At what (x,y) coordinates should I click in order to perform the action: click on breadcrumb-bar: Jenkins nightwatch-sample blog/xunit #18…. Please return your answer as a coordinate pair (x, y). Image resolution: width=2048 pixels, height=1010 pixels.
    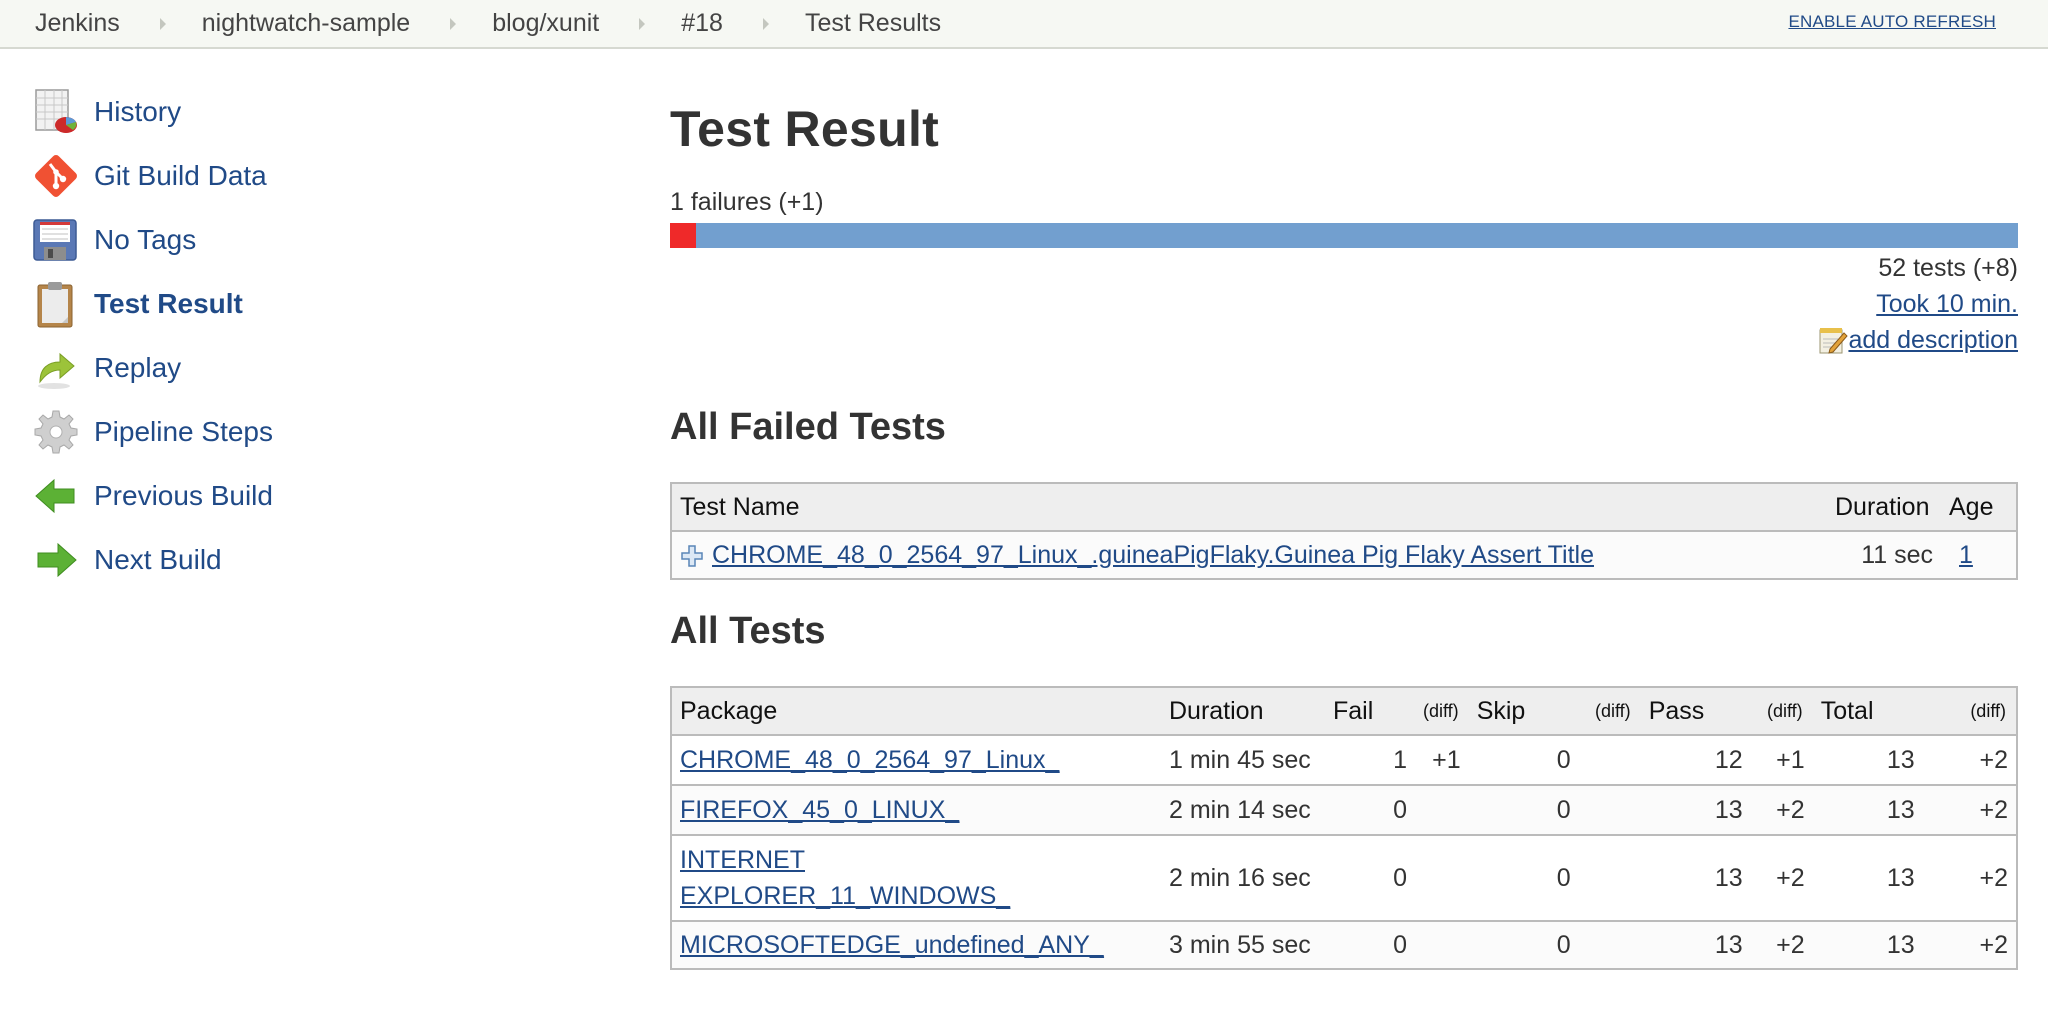
    Looking at the image, I should click on (1024, 24).